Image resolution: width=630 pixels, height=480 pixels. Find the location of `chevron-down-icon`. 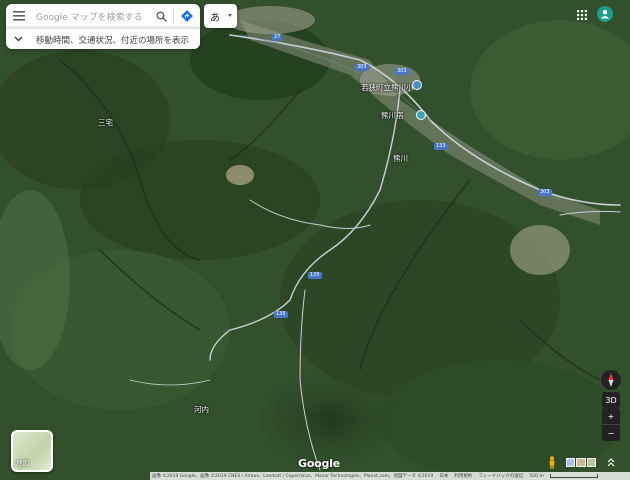

chevron-down-icon is located at coordinates (18, 39).